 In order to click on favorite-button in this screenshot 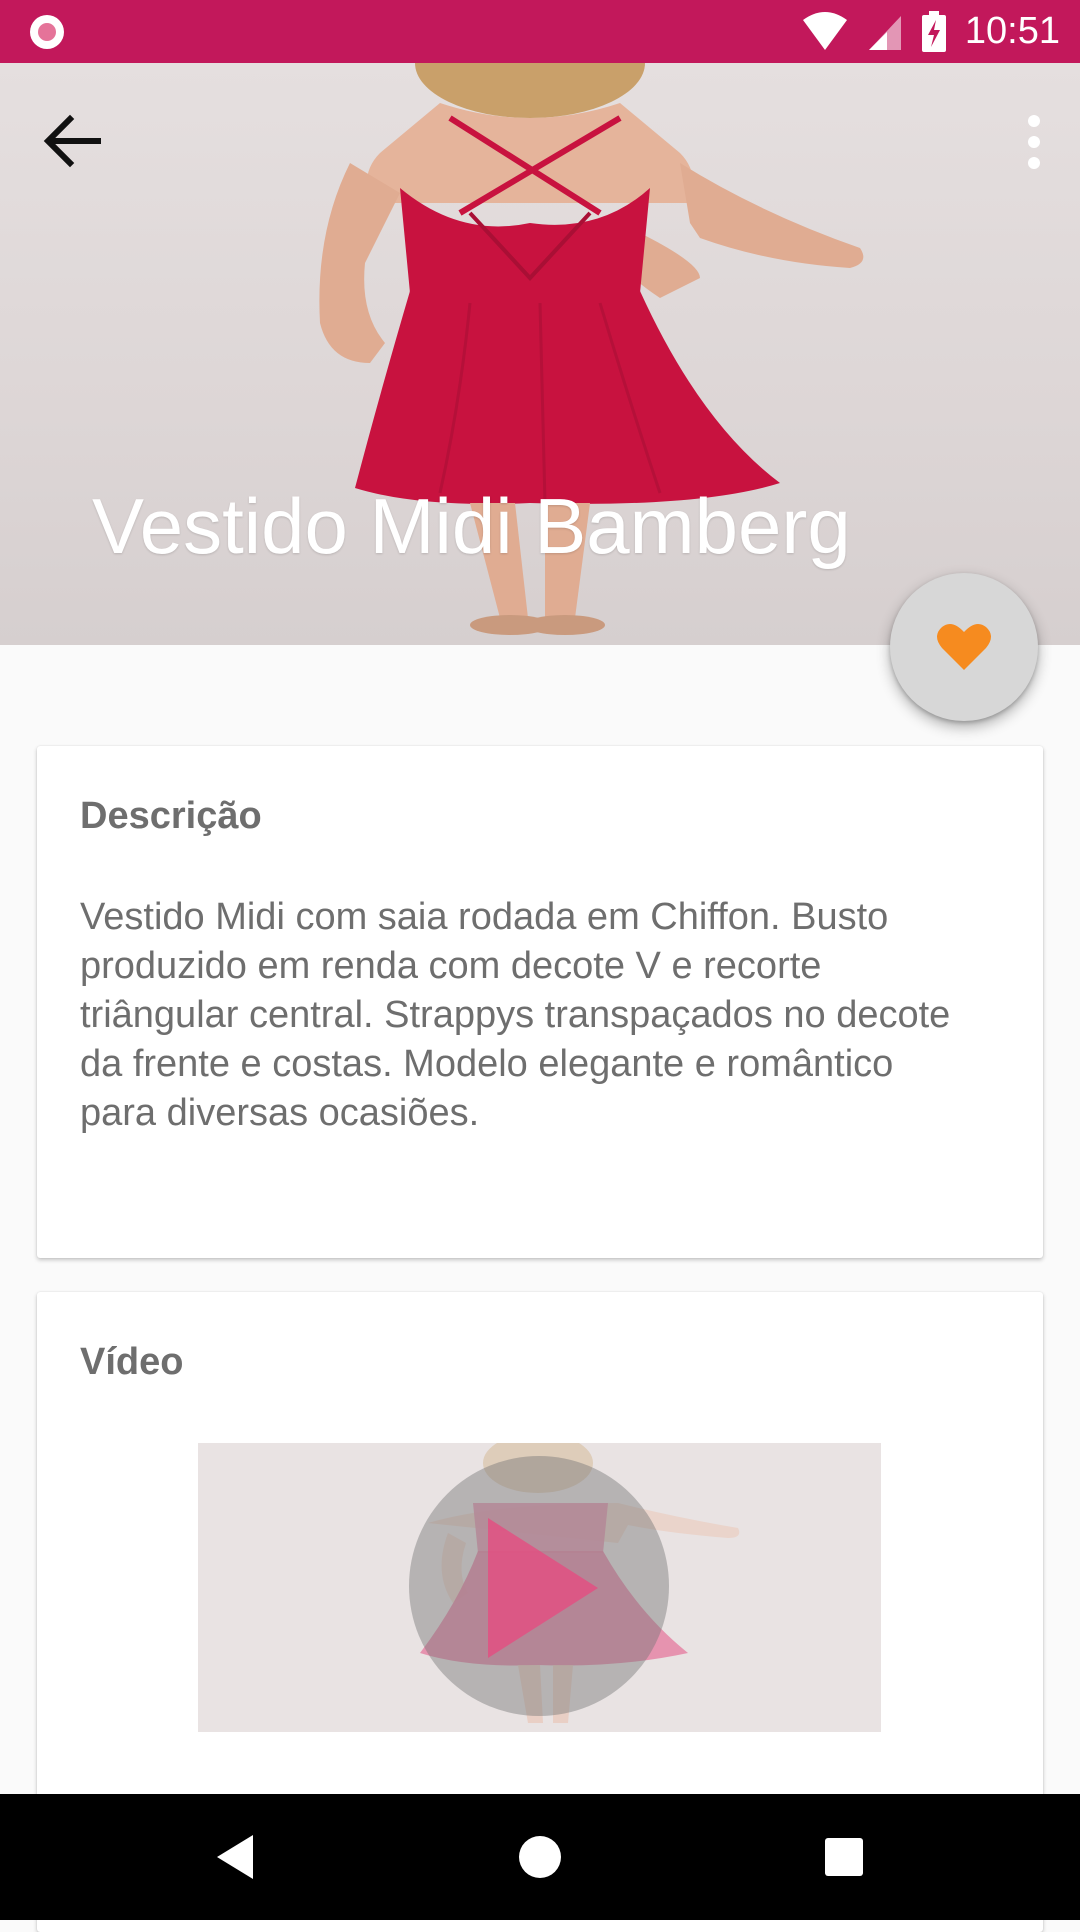, I will do `click(964, 647)`.